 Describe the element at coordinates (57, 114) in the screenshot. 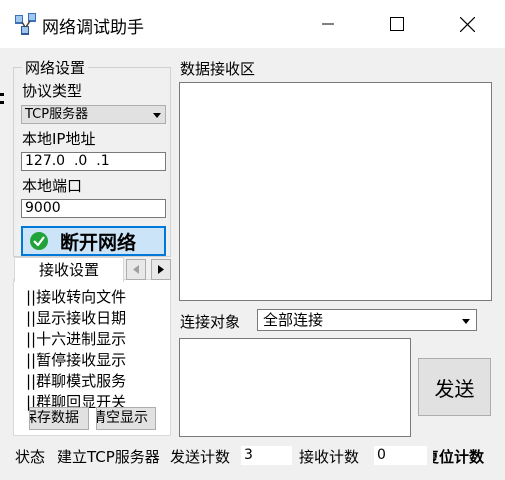

I see `protocol-type-value: TCP服务器` at that location.